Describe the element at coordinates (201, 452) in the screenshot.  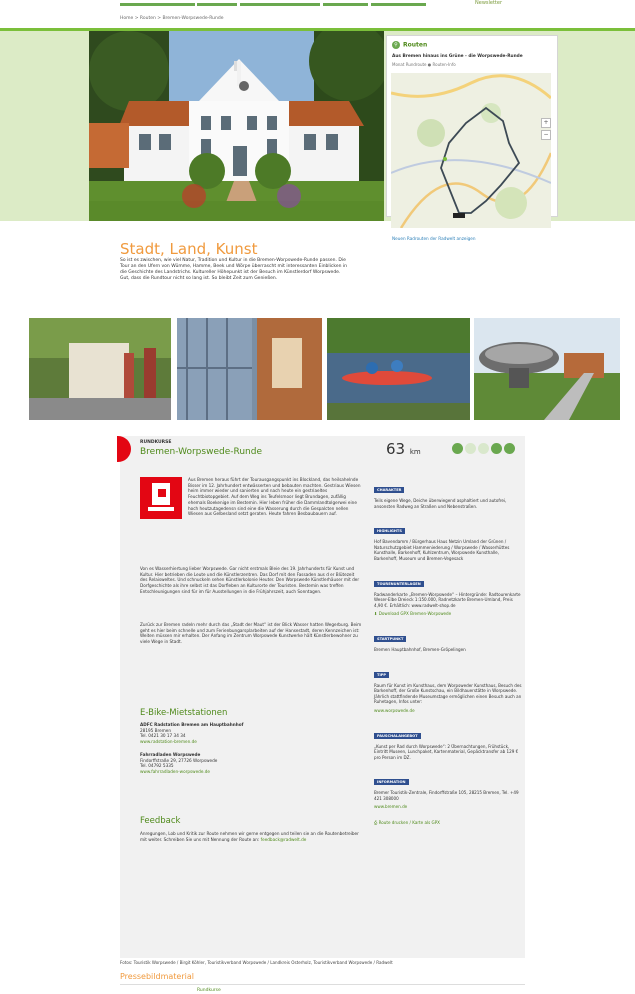
I see `route-title: Bremen-Worpswede-Runde` at that location.